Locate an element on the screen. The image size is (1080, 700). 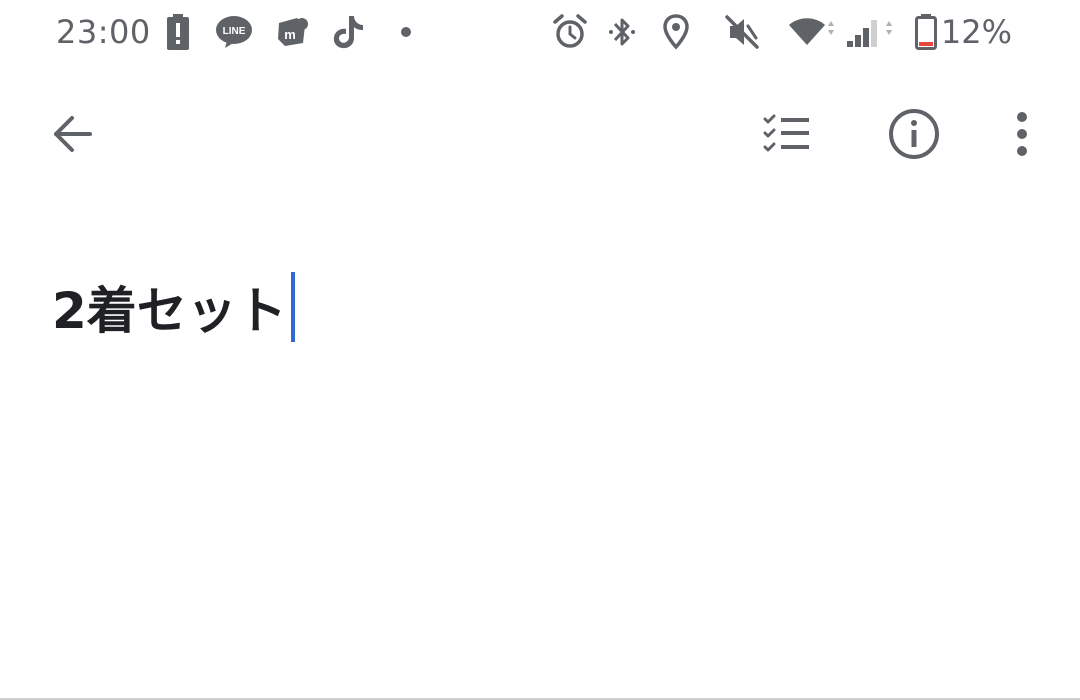
vibrate-off-icon is located at coordinates (742, 32).